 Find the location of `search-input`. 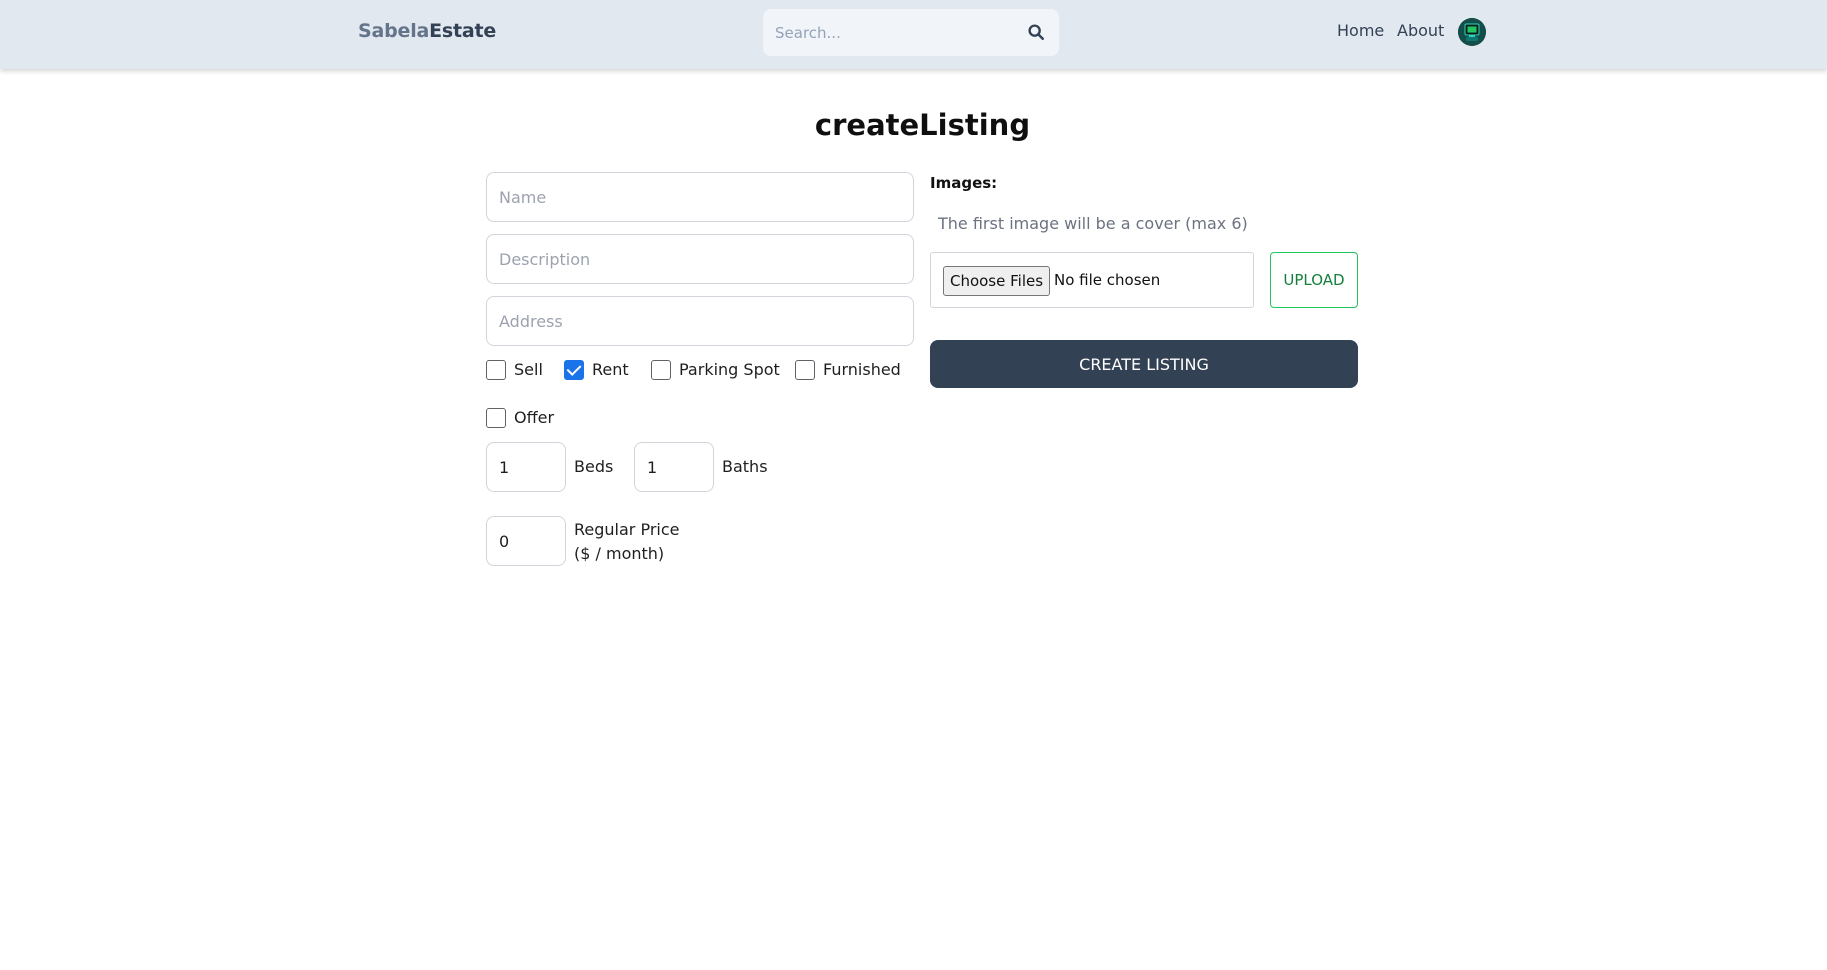

search-input is located at coordinates (893, 32).